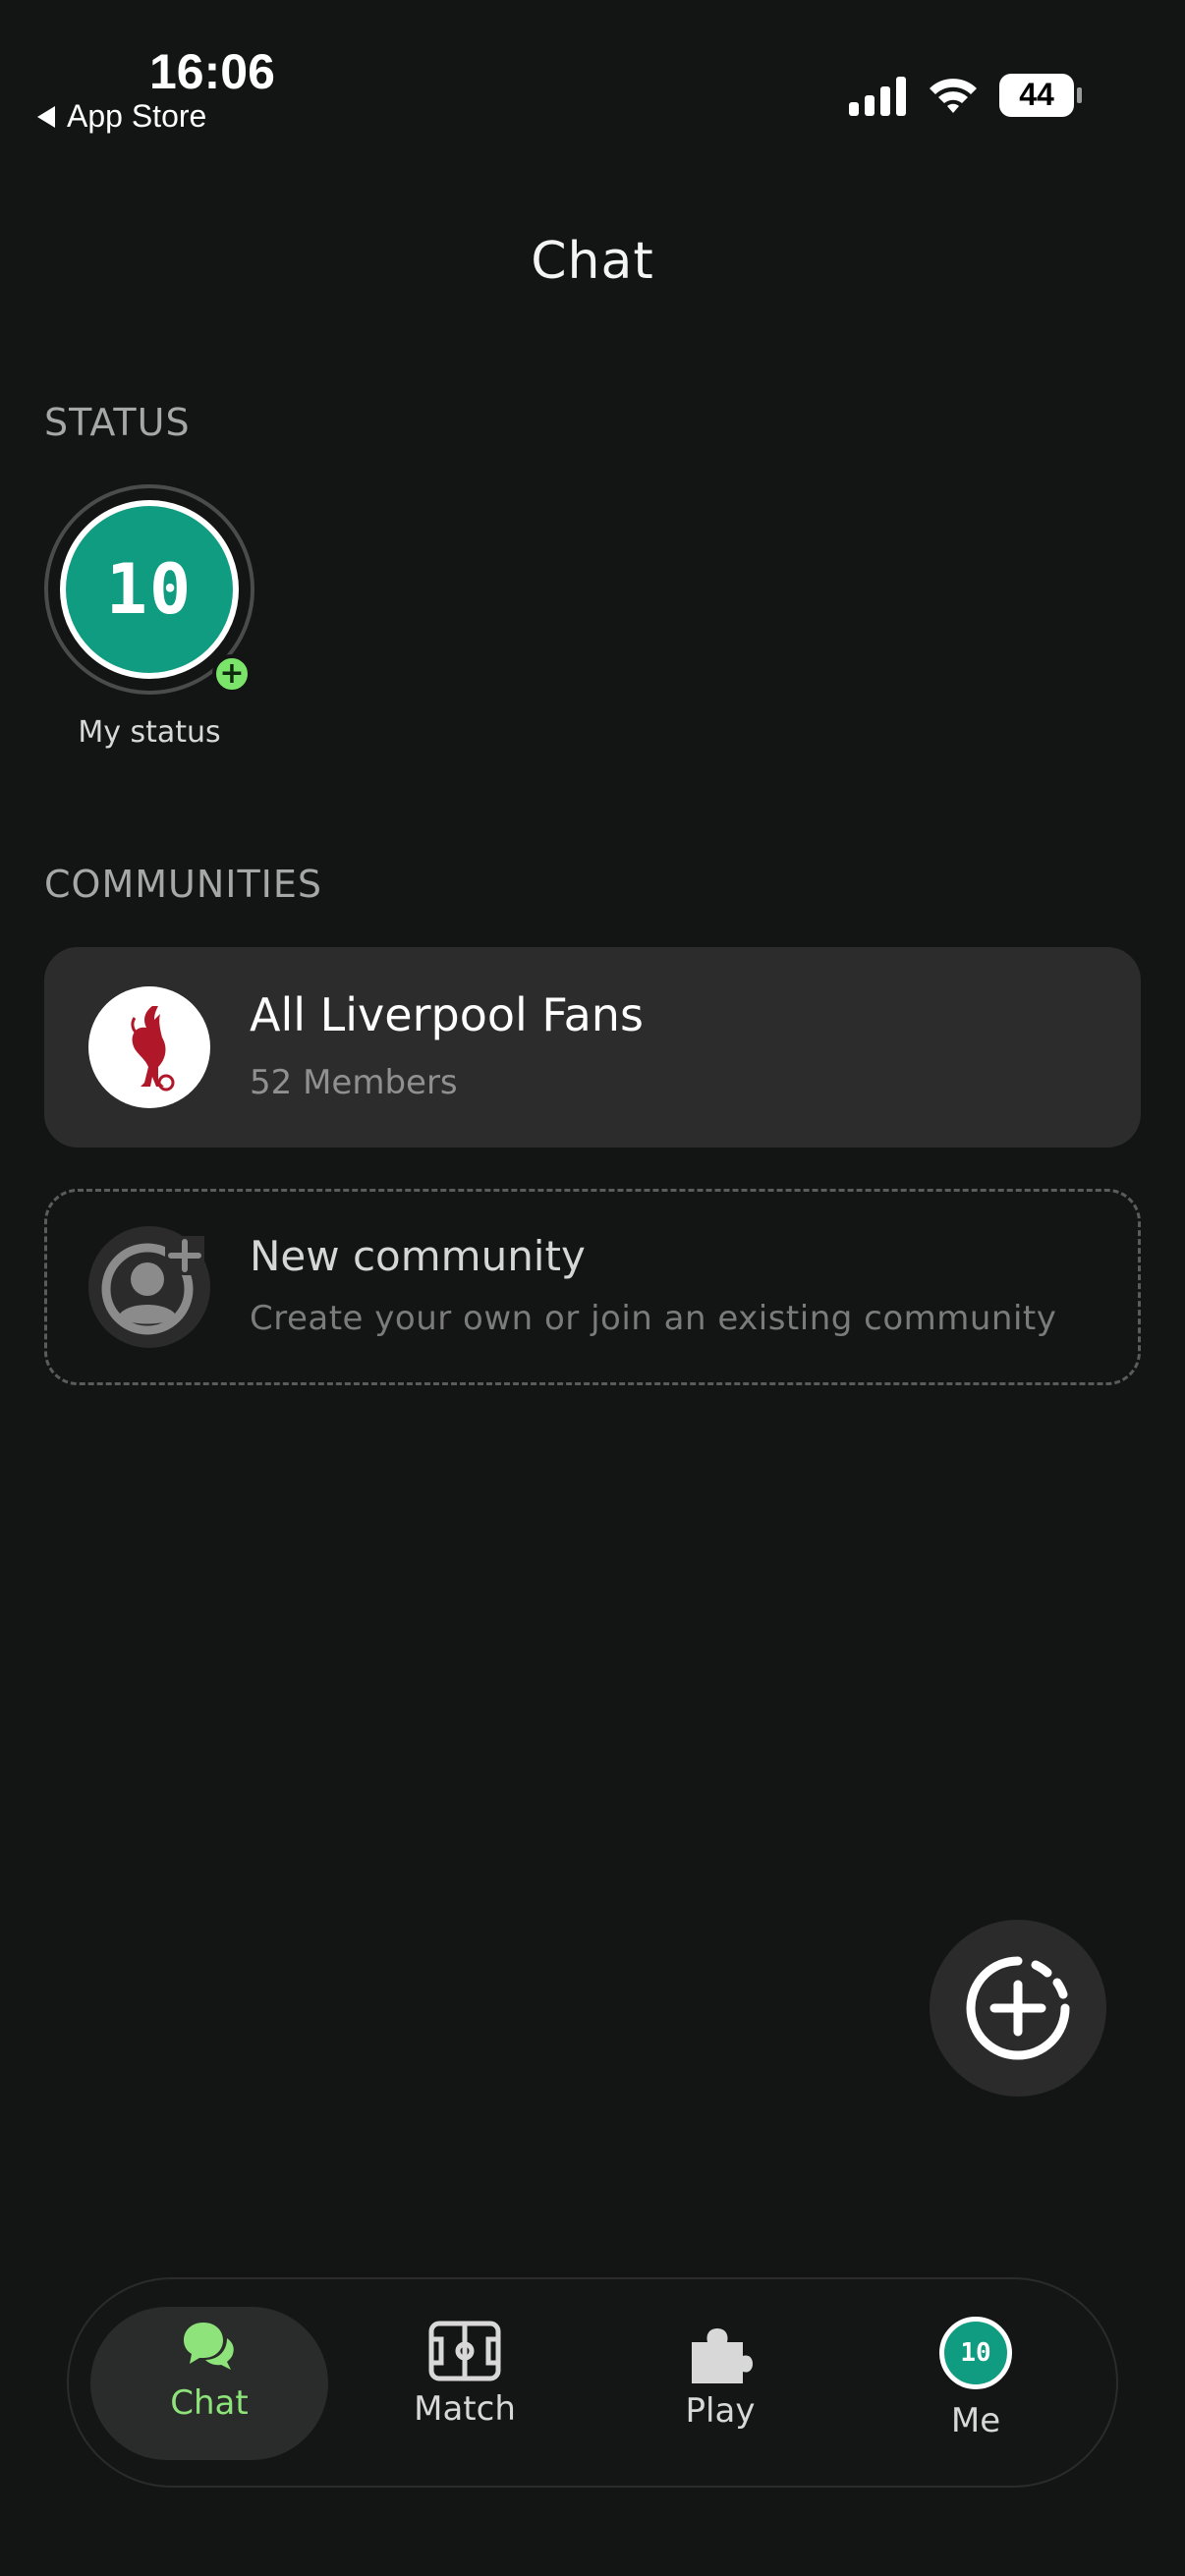  What do you see at coordinates (137, 116) in the screenshot?
I see `back-label: App Store` at bounding box center [137, 116].